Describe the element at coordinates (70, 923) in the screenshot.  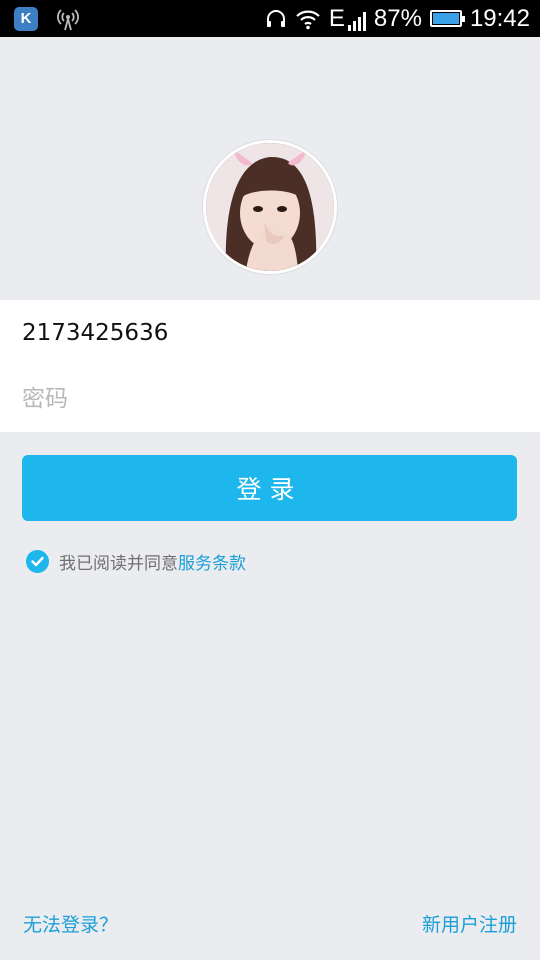
I see `cannot-login-link: 无法登录？` at that location.